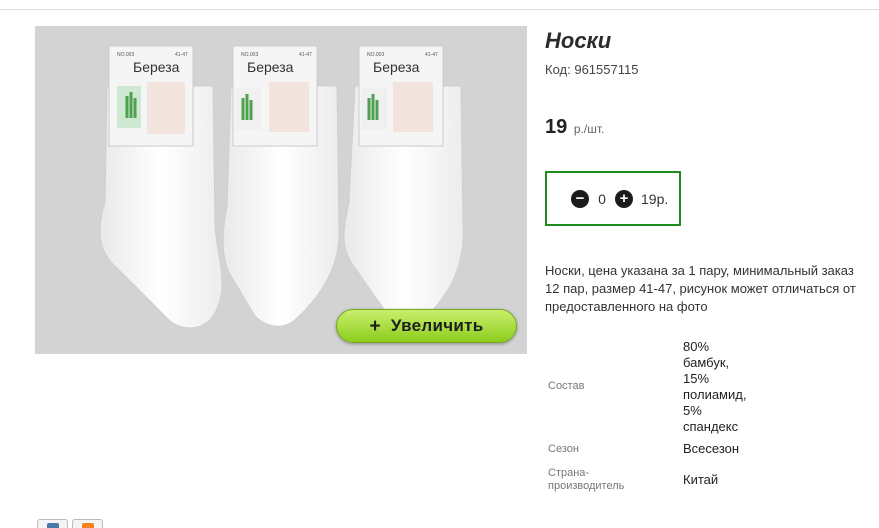 The width and height of the screenshot is (879, 528). I want to click on odnoklassniki-icon, so click(87, 523).